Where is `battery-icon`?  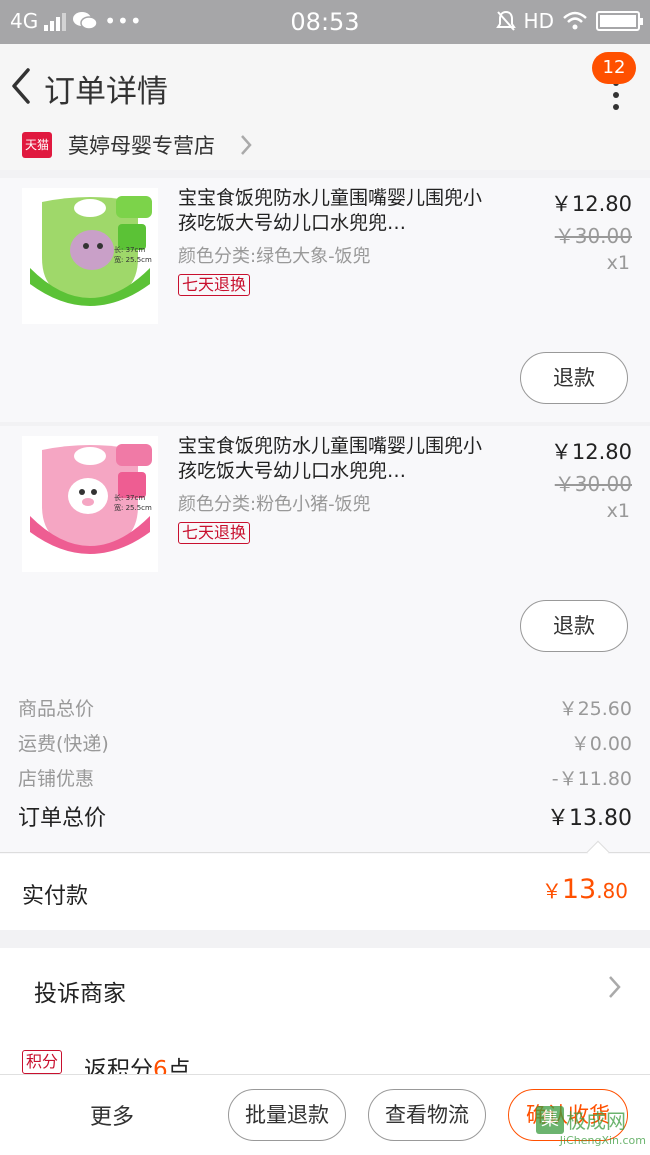 battery-icon is located at coordinates (619, 21).